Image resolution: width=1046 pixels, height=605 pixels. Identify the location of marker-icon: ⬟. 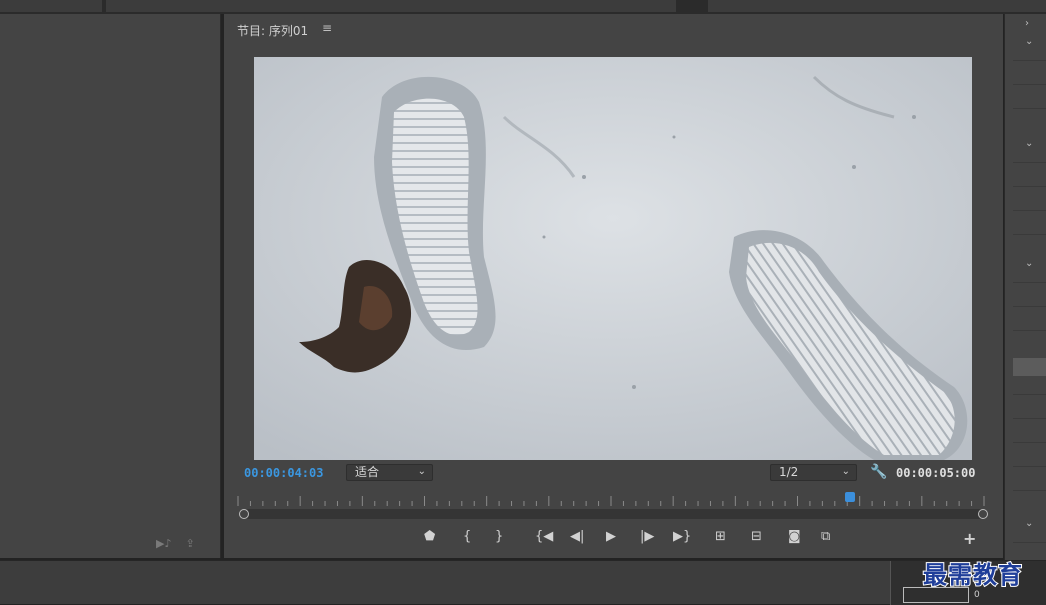
(429, 536).